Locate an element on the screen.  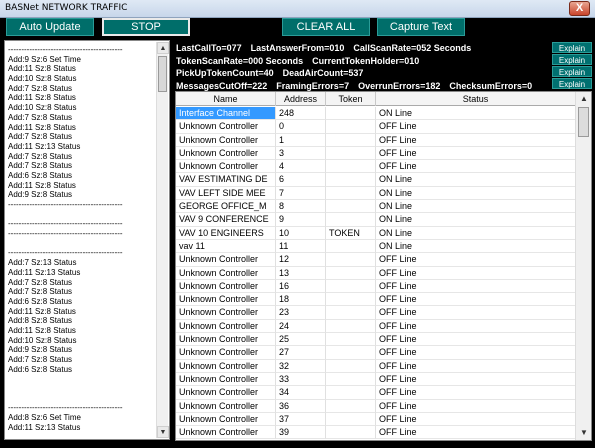
table-row: Unknown Controller 24 OFF Line is located at coordinates (376, 326).